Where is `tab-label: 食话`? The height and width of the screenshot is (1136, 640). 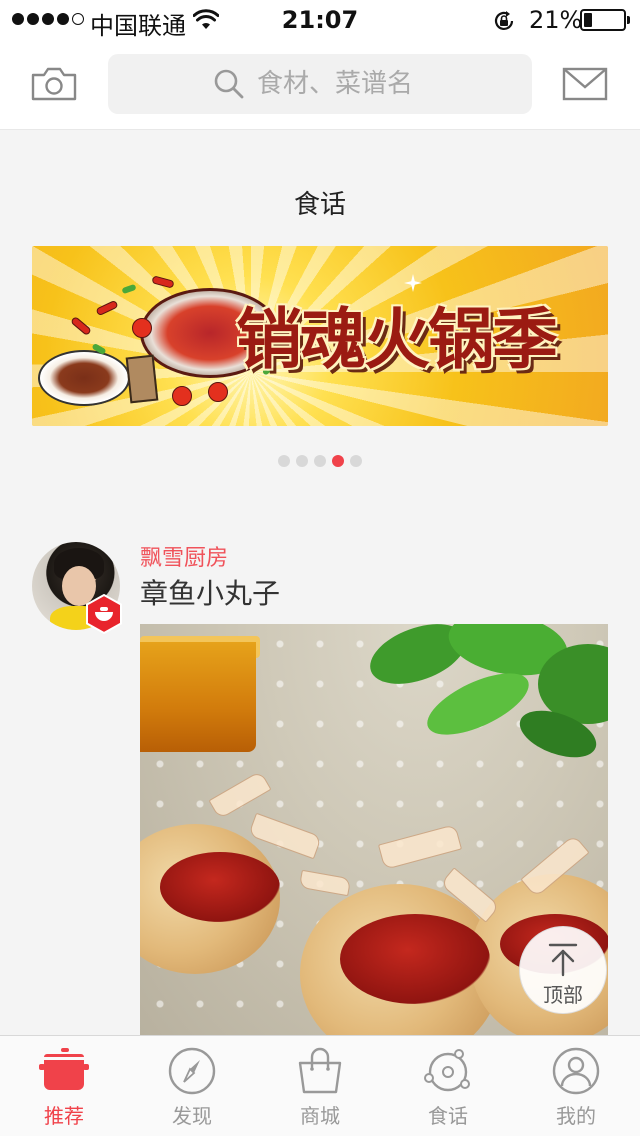
tab-label: 食话 is located at coordinates (448, 1116).